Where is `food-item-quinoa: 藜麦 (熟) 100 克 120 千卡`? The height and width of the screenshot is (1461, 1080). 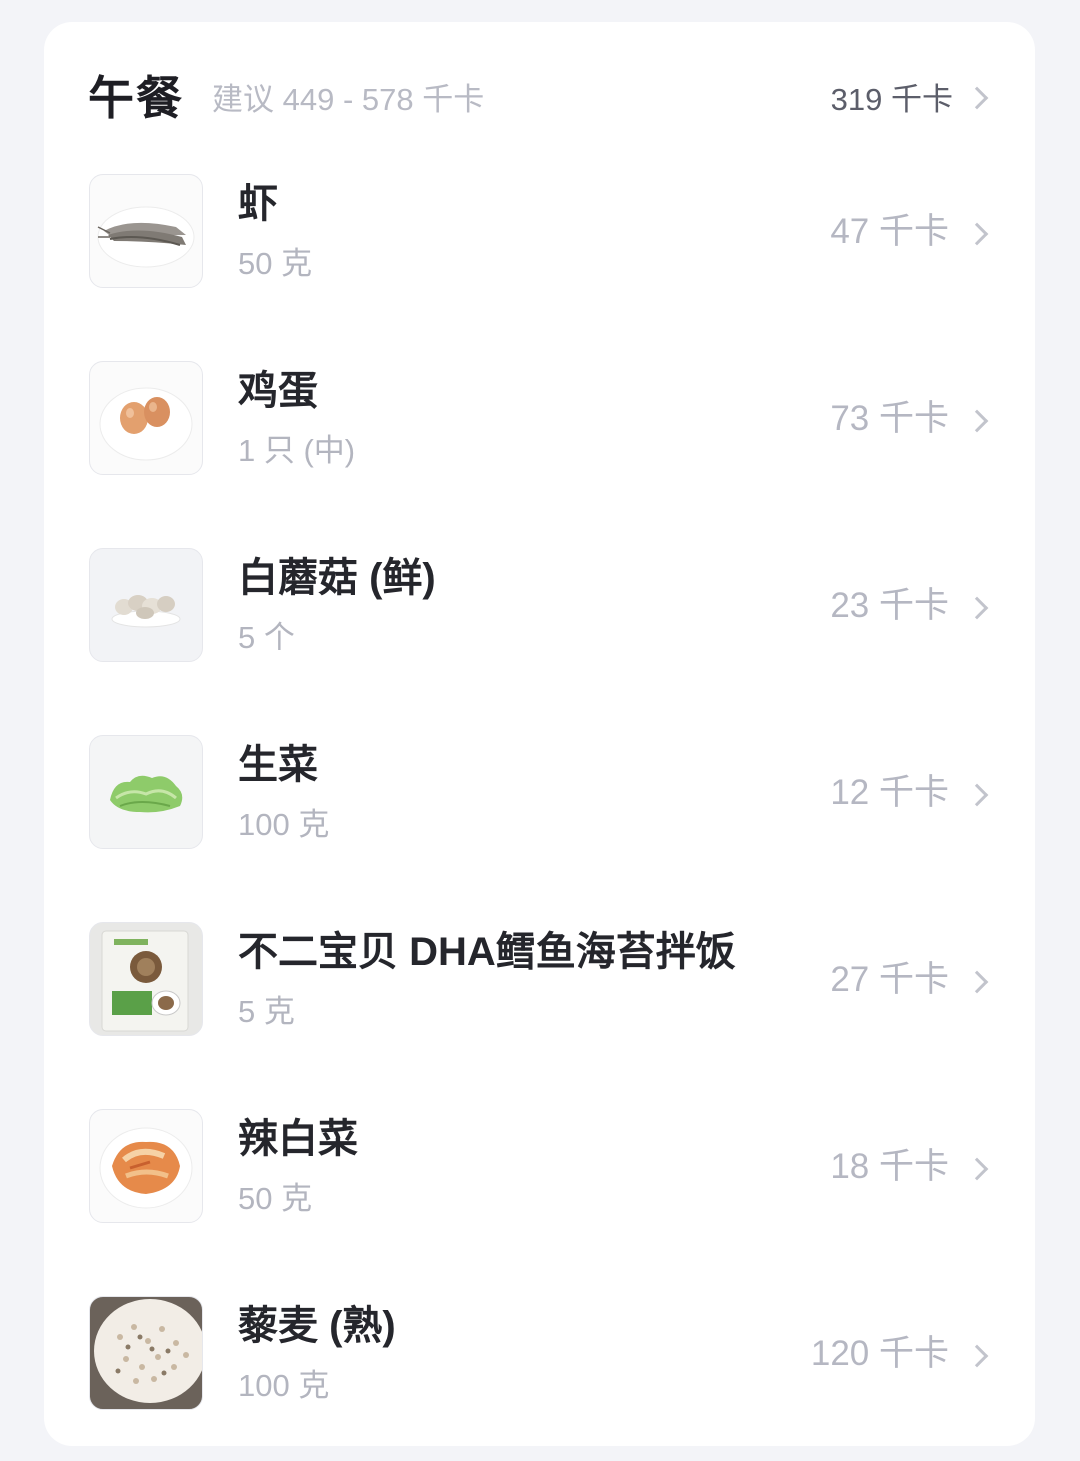 food-item-quinoa: 藜麦 (熟) 100 克 120 千卡 is located at coordinates (539, 1354).